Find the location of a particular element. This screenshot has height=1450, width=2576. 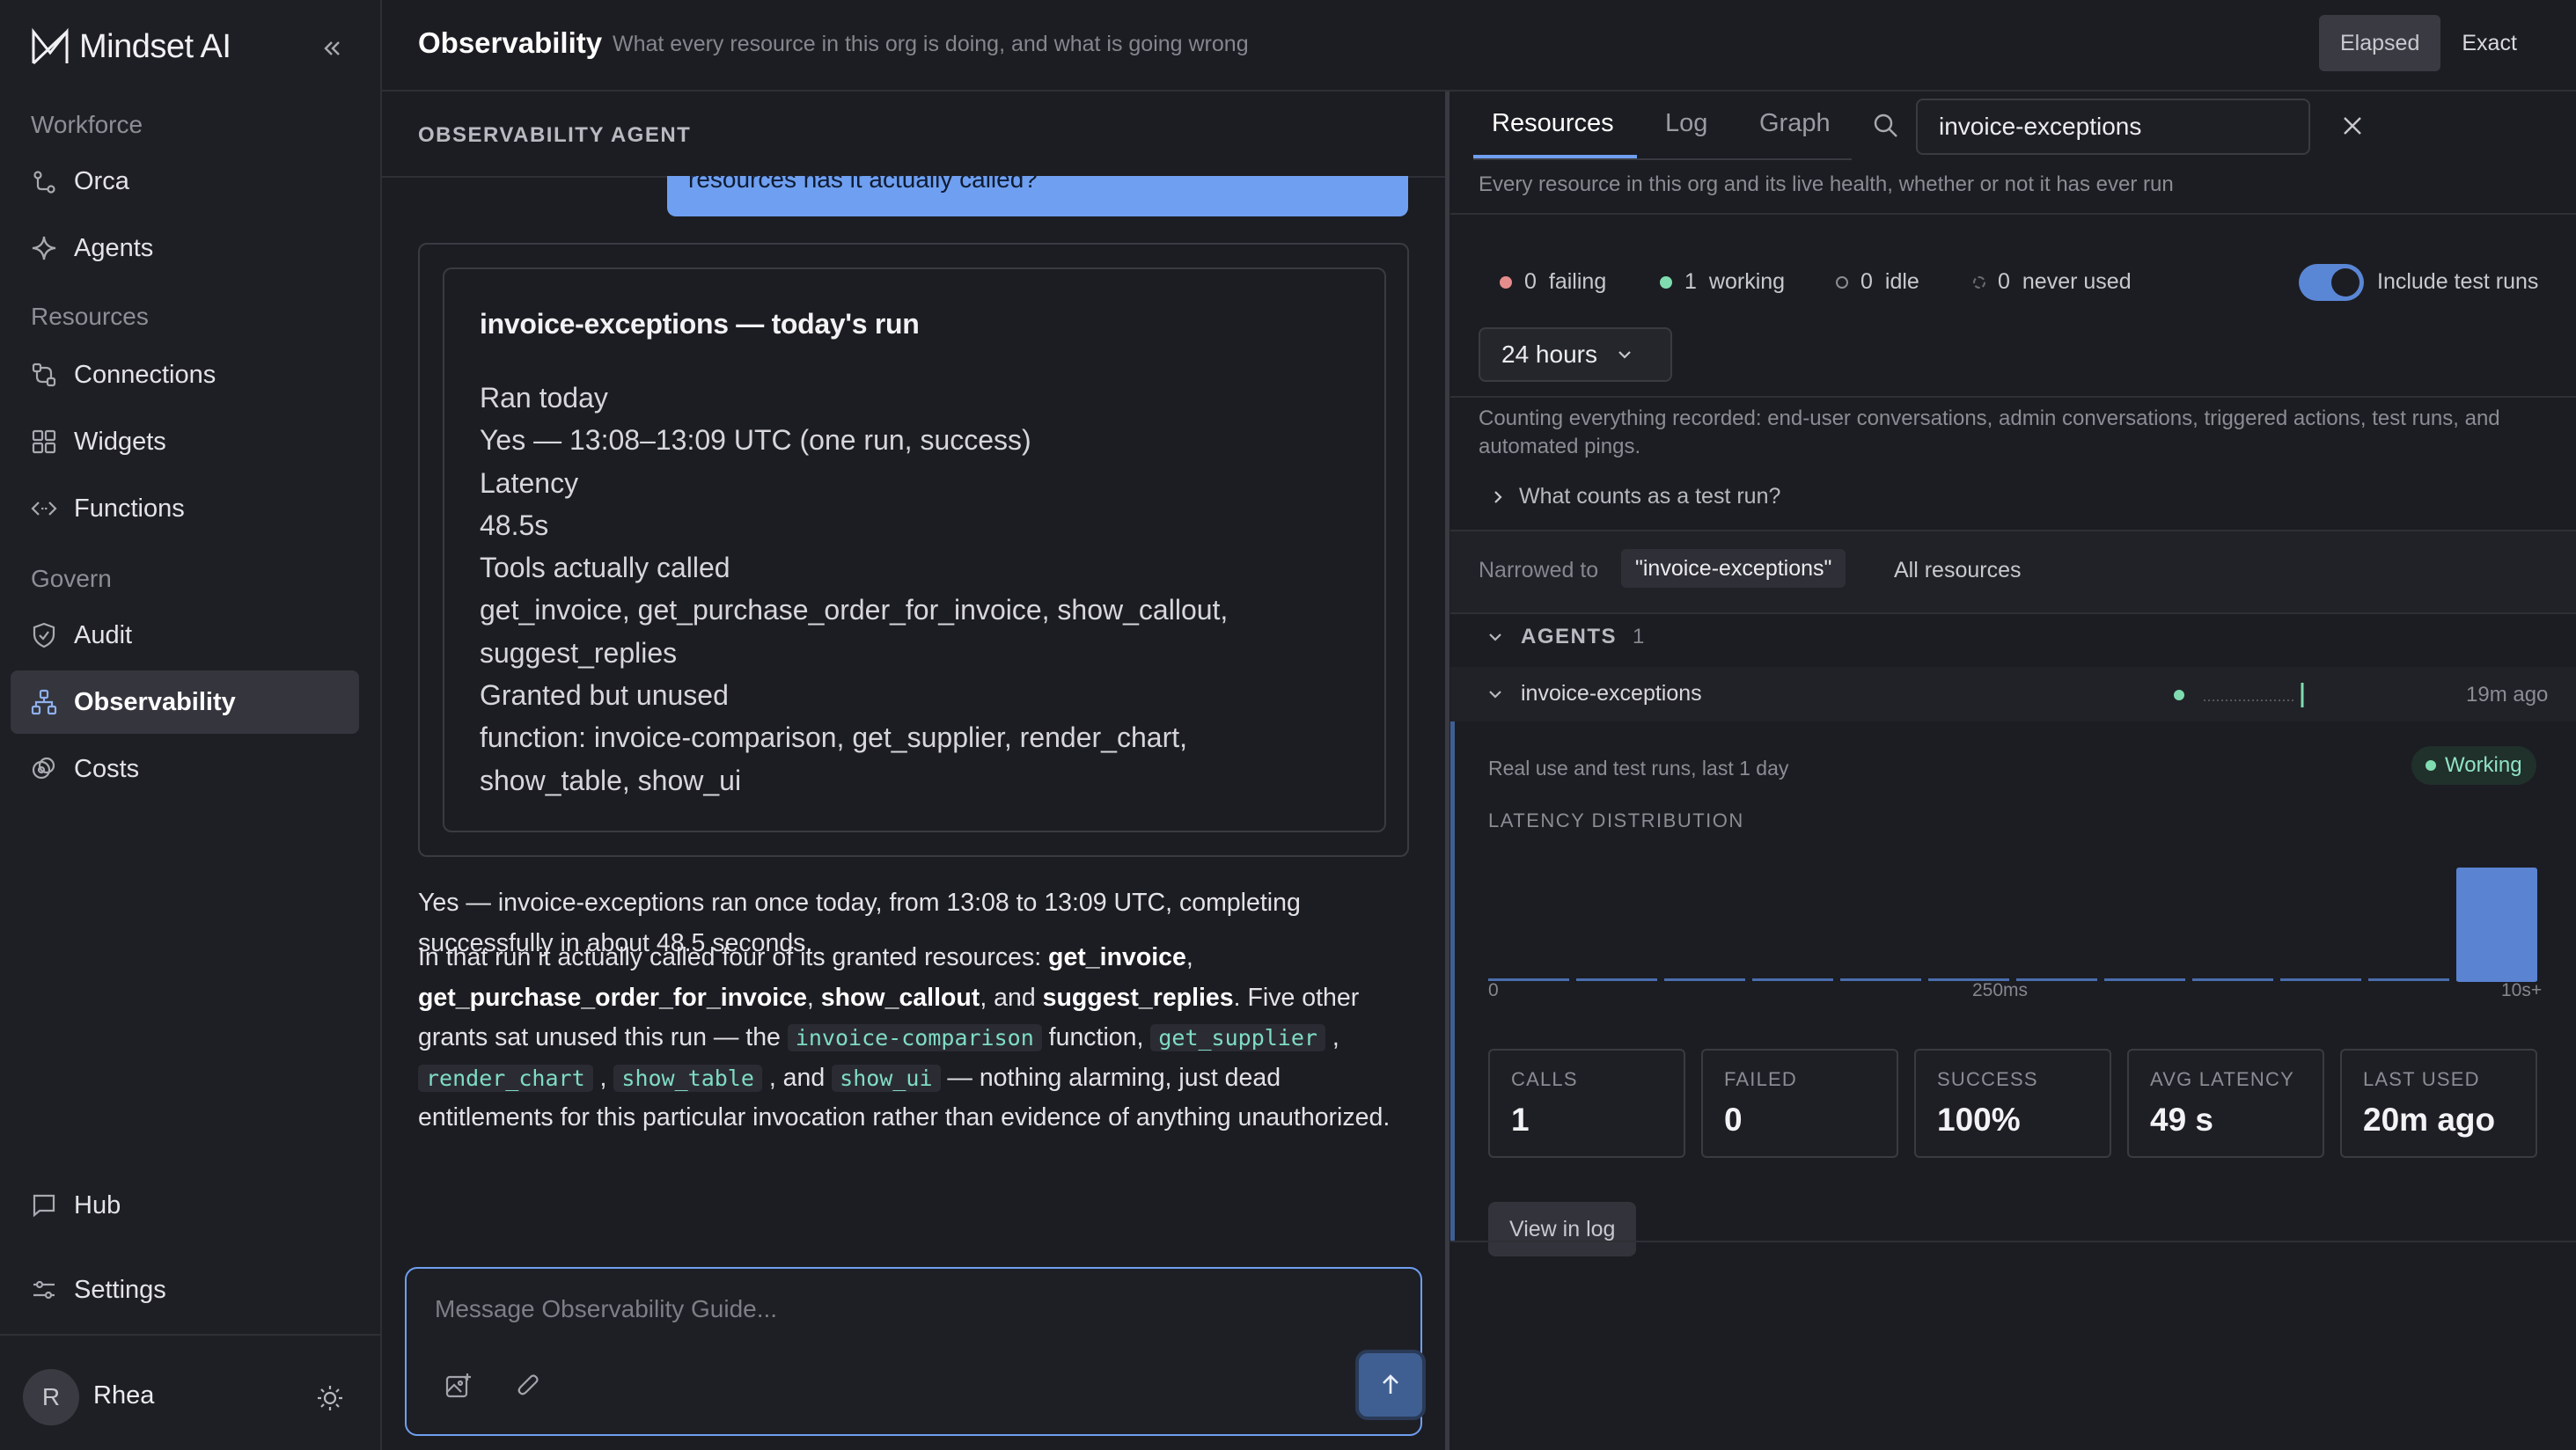

metric-success: SUCCESS 100% is located at coordinates (2012, 1103).